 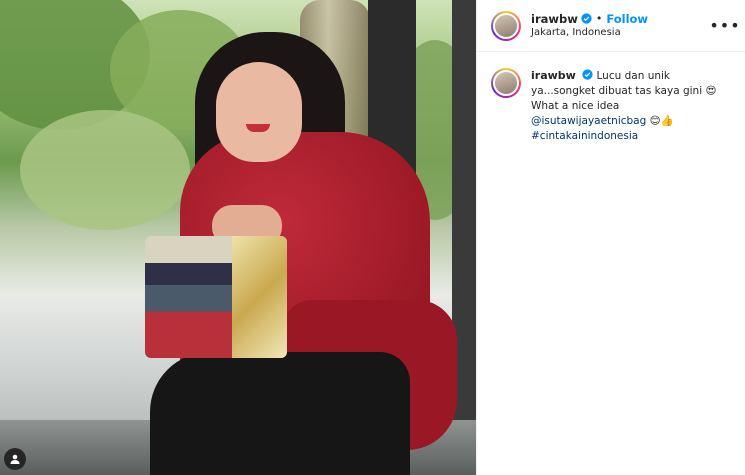 What do you see at coordinates (259, 112) in the screenshot?
I see `face` at bounding box center [259, 112].